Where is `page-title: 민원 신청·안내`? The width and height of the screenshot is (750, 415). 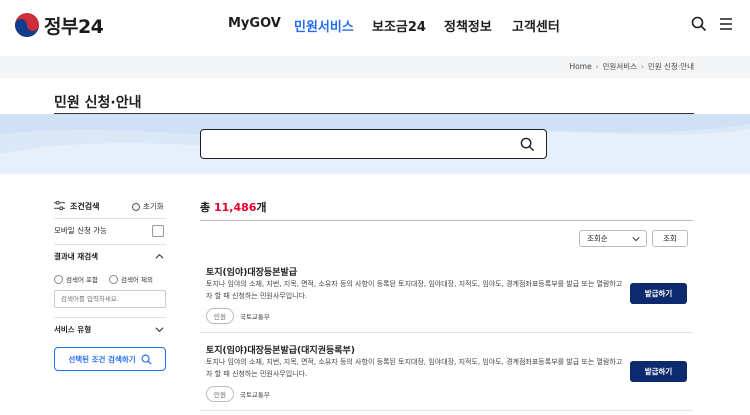 page-title: 민원 신청·안내 is located at coordinates (98, 103).